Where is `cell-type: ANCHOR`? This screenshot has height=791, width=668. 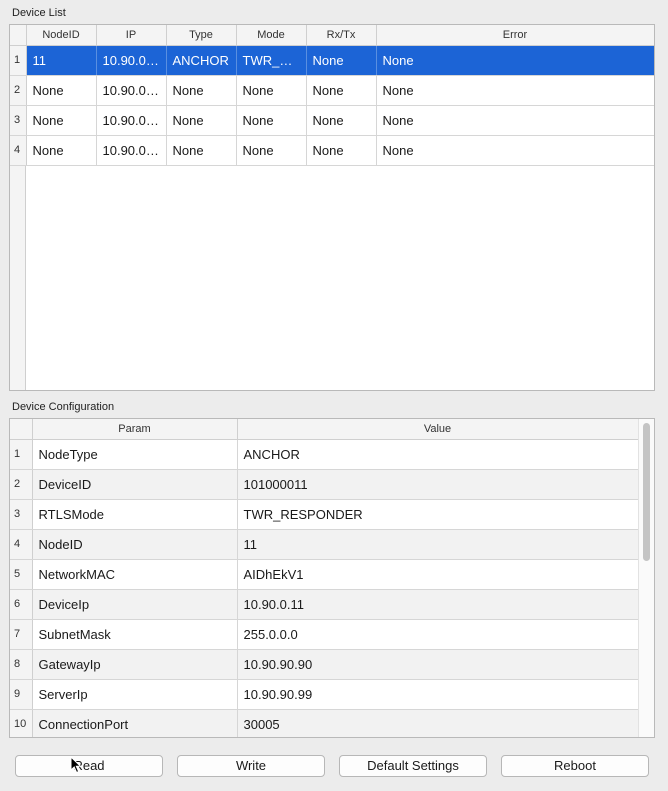 cell-type: ANCHOR is located at coordinates (201, 60).